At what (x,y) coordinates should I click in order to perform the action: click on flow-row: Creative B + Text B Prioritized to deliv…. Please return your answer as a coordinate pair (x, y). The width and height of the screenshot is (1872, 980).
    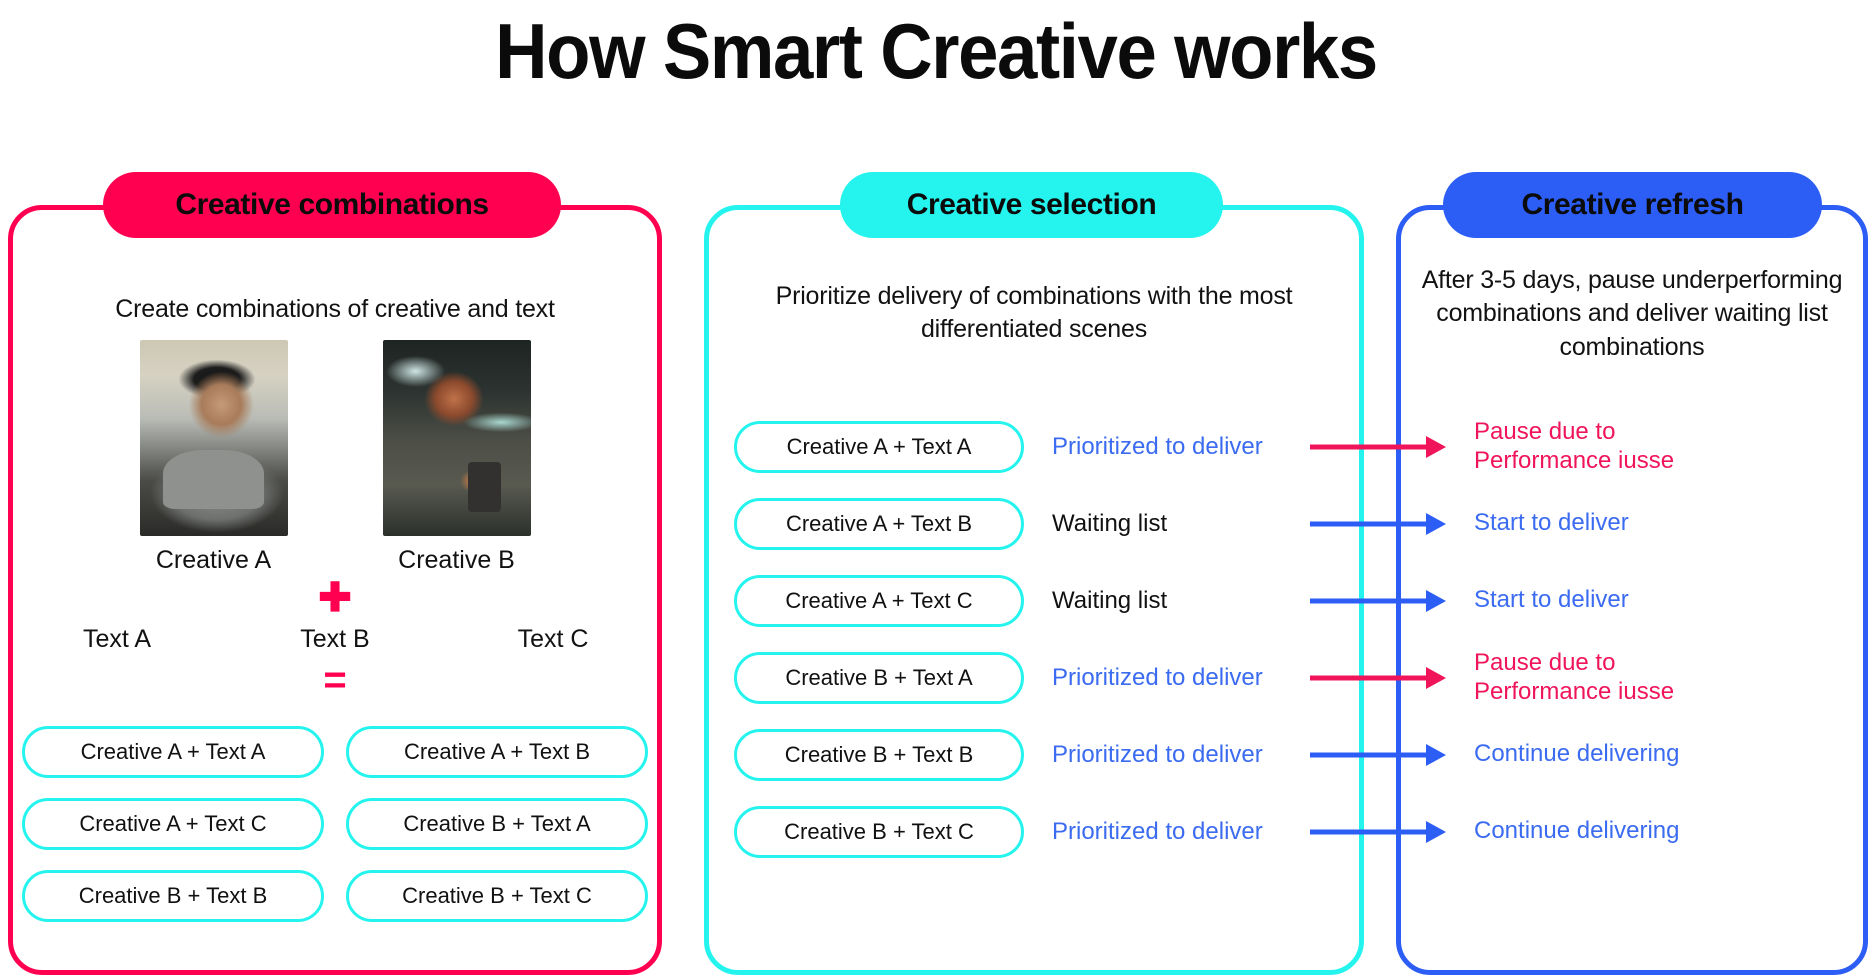
    Looking at the image, I should click on (1286, 754).